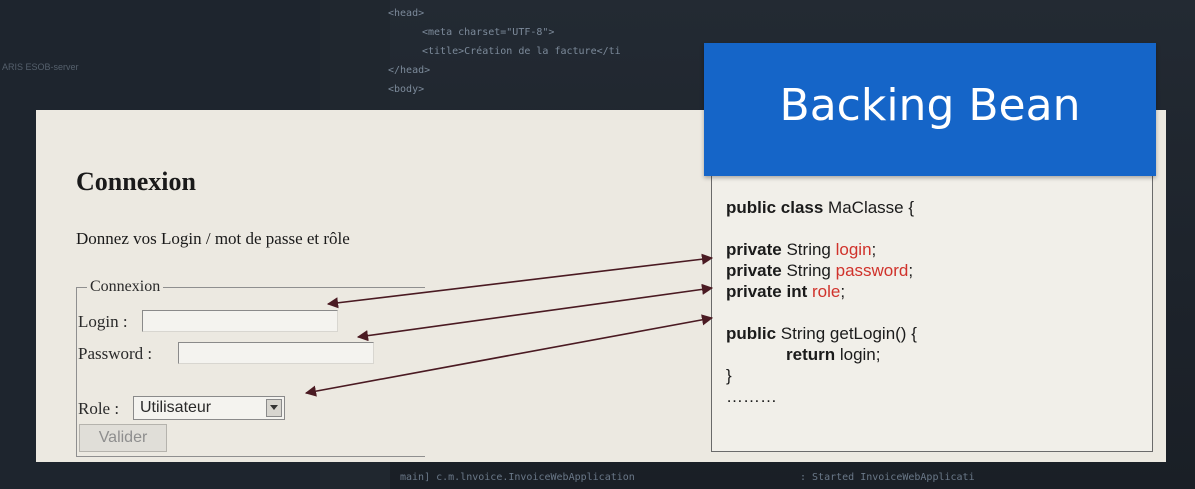  I want to click on role-label: Role :, so click(99, 408).